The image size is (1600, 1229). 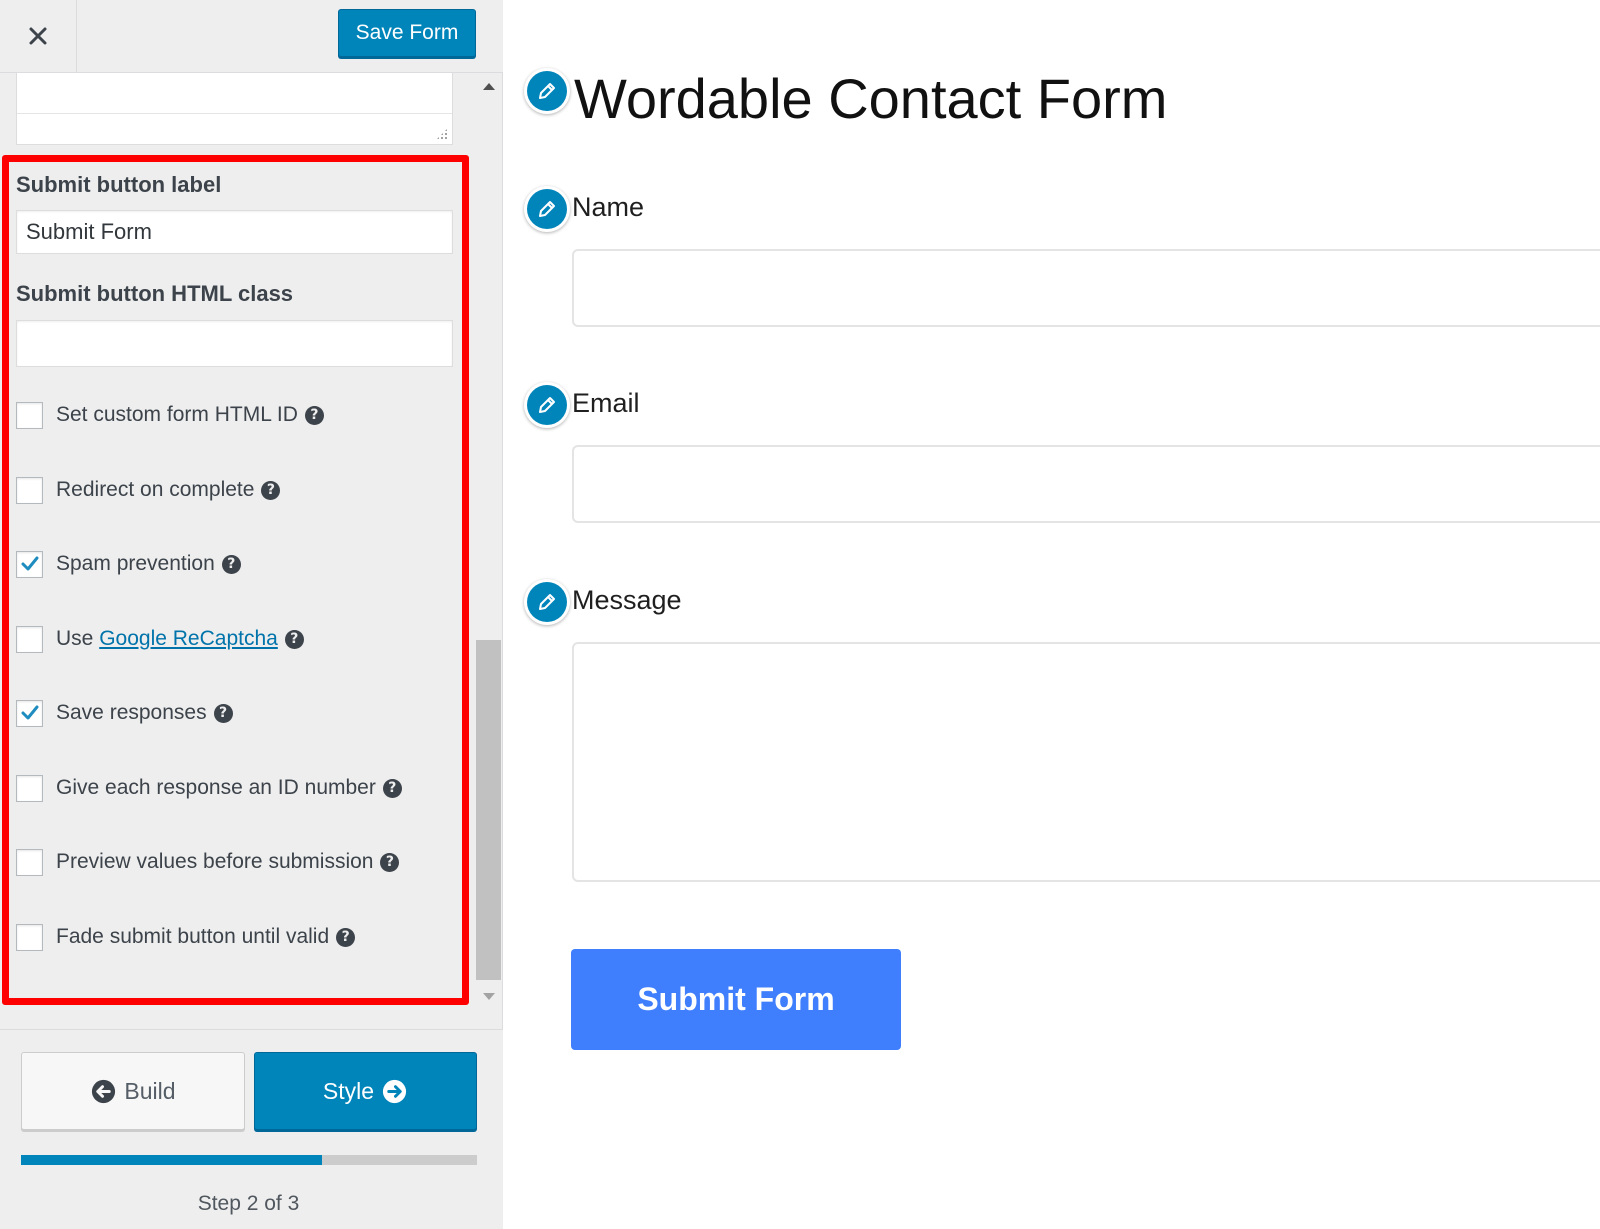 What do you see at coordinates (1086, 762) in the screenshot?
I see `message-textarea` at bounding box center [1086, 762].